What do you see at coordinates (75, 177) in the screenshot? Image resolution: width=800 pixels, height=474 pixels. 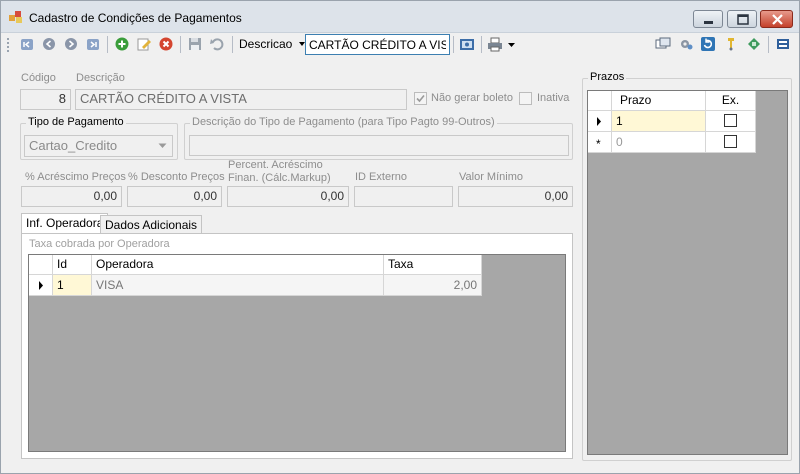 I see `acrescimo-label: % Acréscimo Preços` at bounding box center [75, 177].